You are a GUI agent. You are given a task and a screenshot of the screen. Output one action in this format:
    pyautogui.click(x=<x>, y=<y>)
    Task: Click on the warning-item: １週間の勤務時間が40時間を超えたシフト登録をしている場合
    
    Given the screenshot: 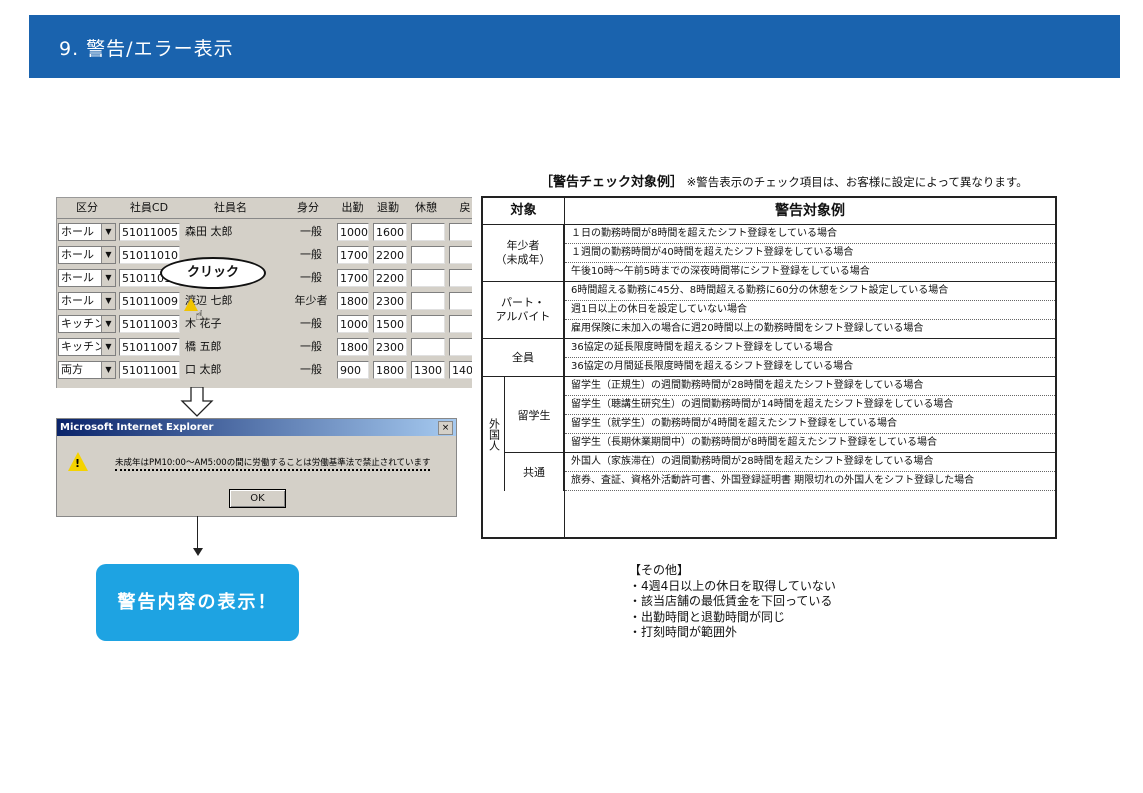 What is the action you would take?
    pyautogui.click(x=810, y=253)
    